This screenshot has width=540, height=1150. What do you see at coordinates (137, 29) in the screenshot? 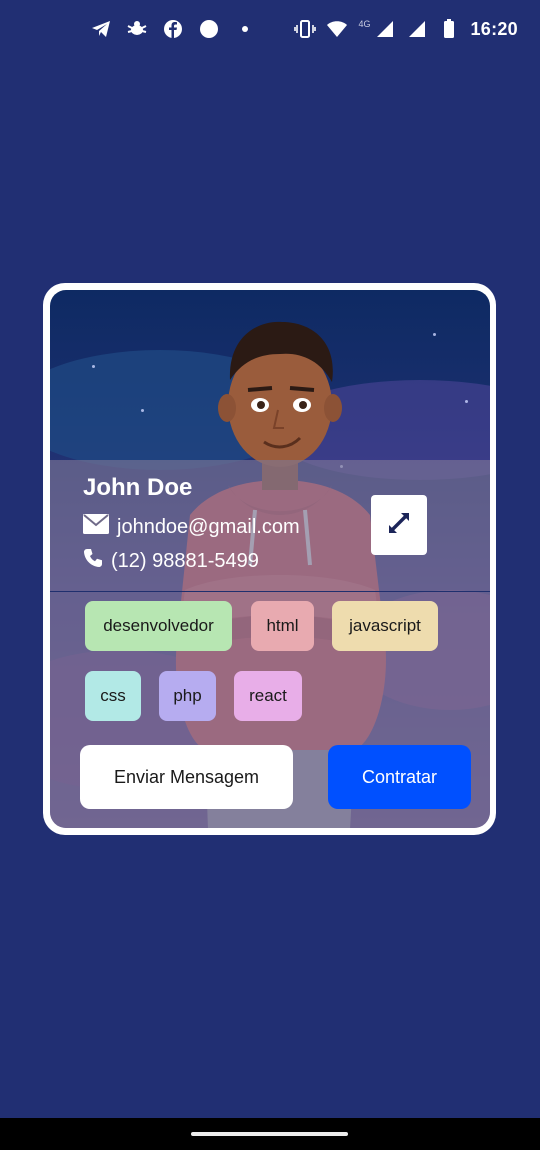
I see `bug-icon` at bounding box center [137, 29].